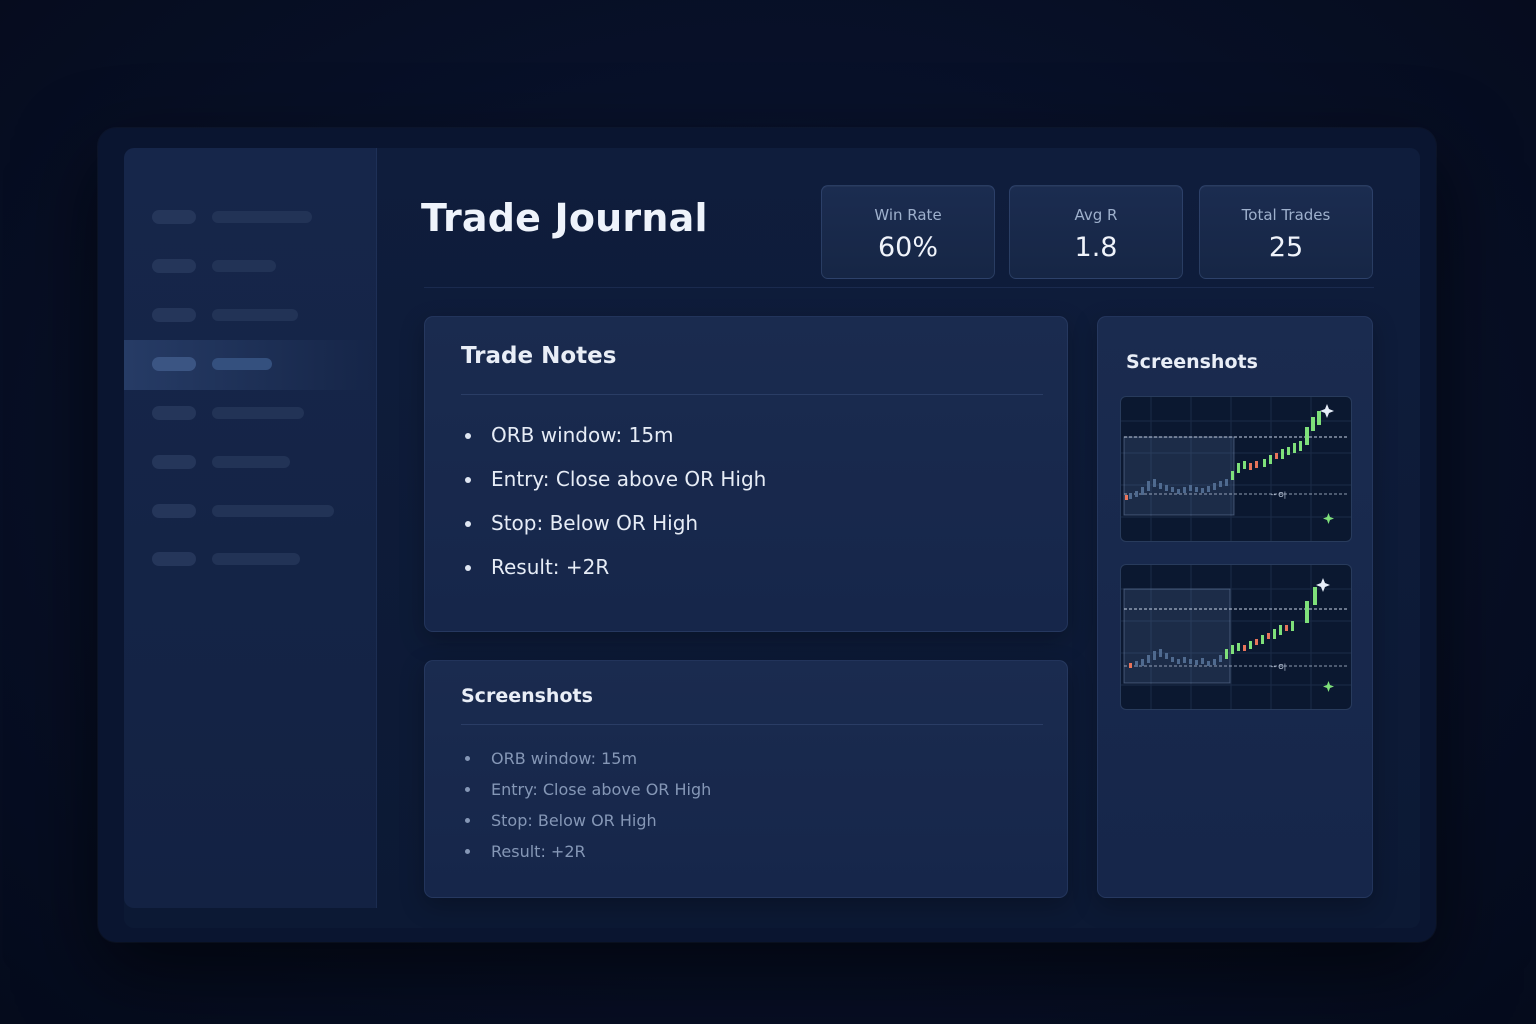  I want to click on stat-label: Win Rate, so click(908, 215).